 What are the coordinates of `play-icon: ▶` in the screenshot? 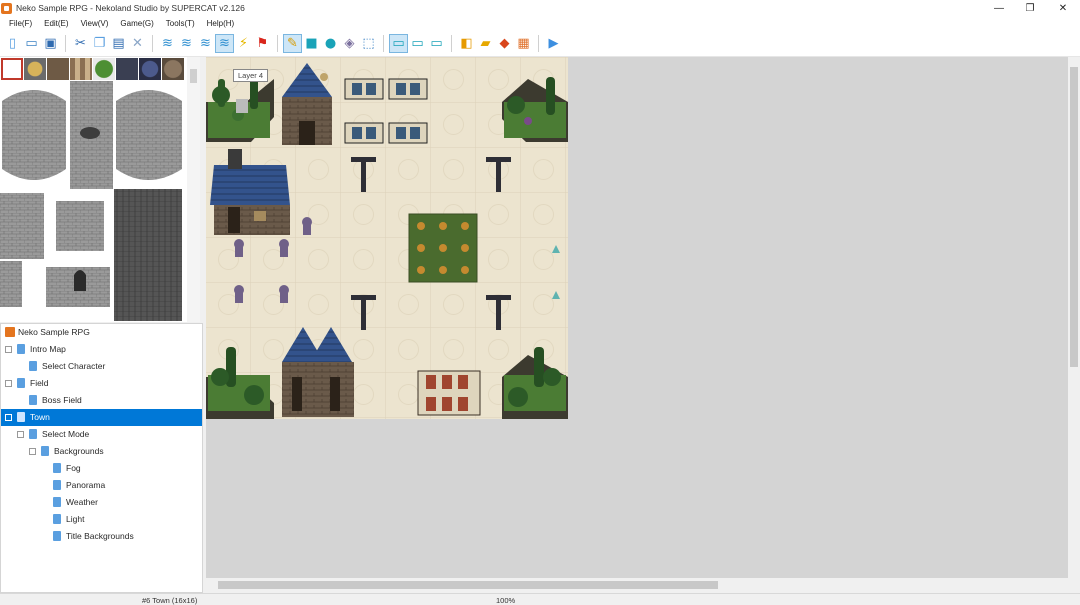 It's located at (553, 43).